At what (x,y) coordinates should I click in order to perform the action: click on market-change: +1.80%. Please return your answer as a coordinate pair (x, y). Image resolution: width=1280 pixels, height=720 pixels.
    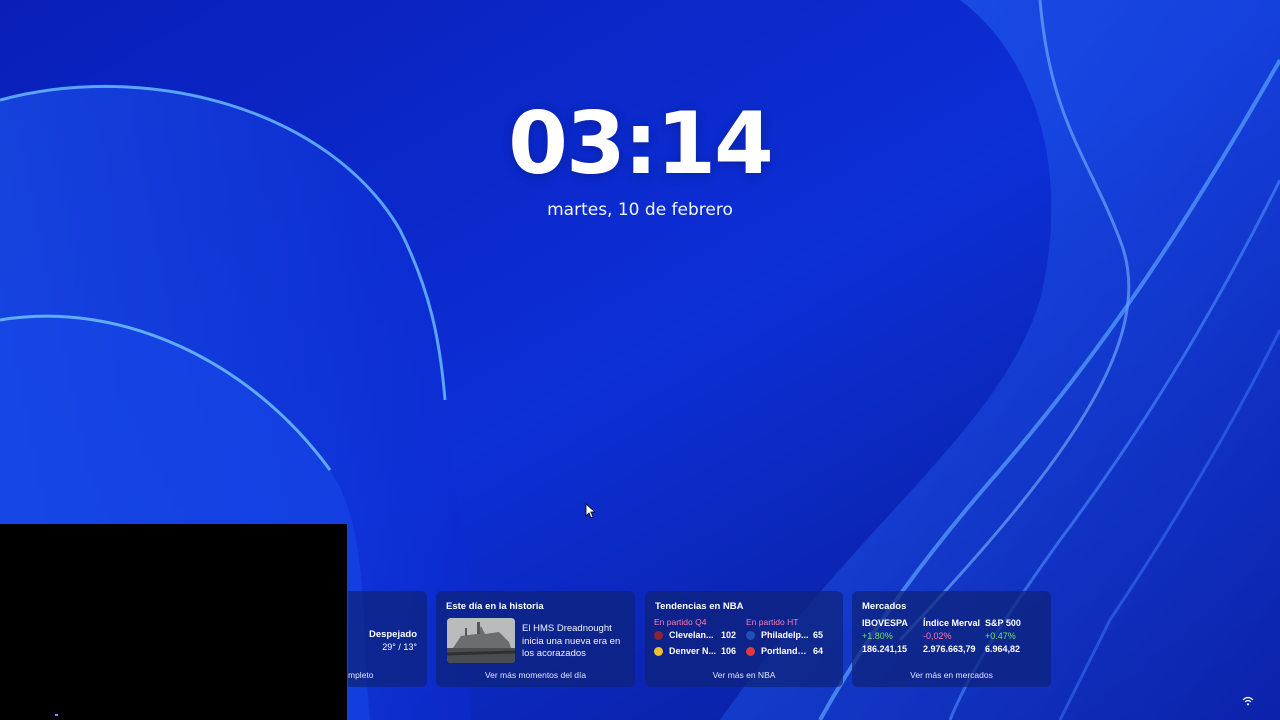
    Looking at the image, I should click on (877, 636).